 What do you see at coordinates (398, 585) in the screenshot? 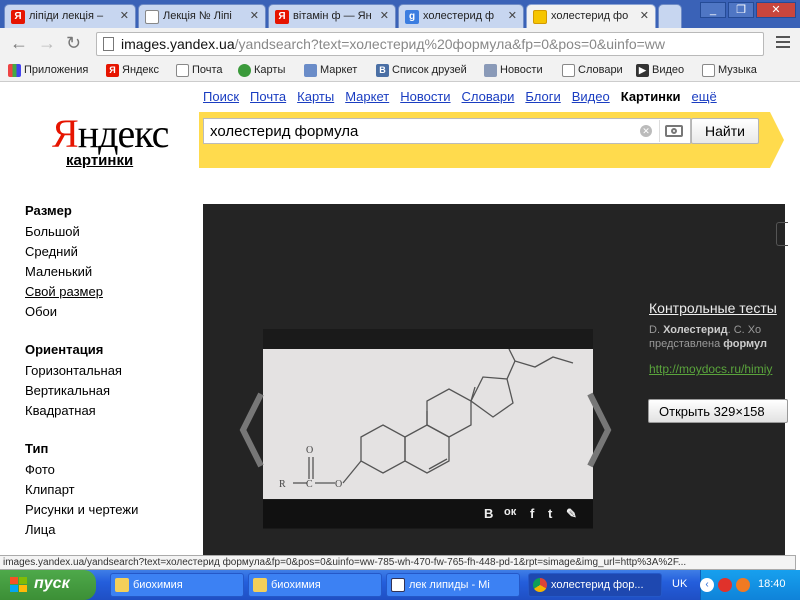
I see `word-icon` at bounding box center [398, 585].